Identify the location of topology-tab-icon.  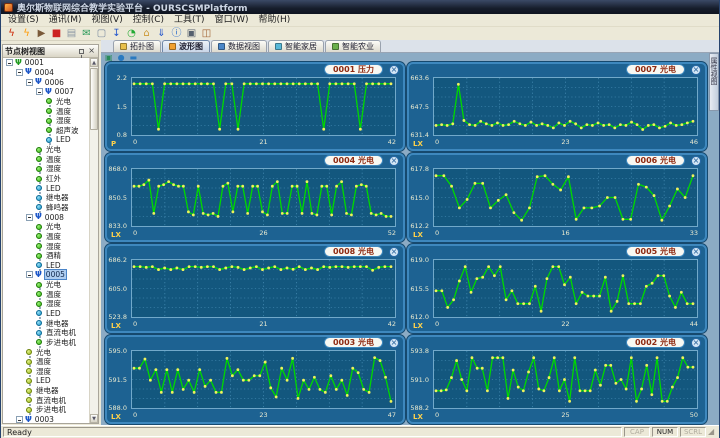
(123, 46).